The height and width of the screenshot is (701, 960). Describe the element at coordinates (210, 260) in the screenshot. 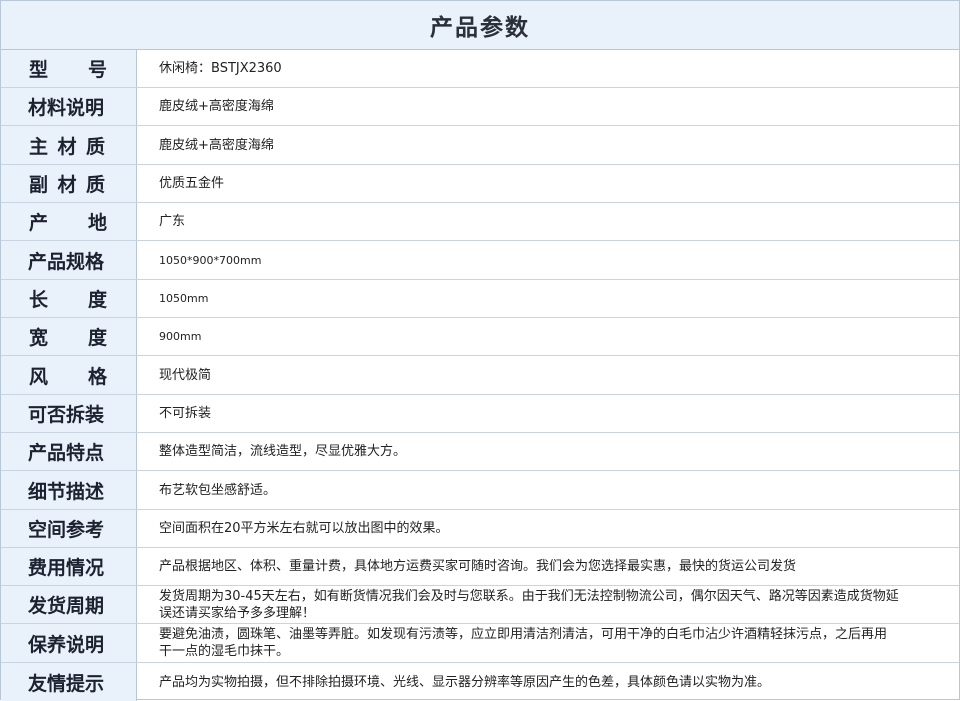

I see `row-value-text: 1050*900*700mm` at that location.